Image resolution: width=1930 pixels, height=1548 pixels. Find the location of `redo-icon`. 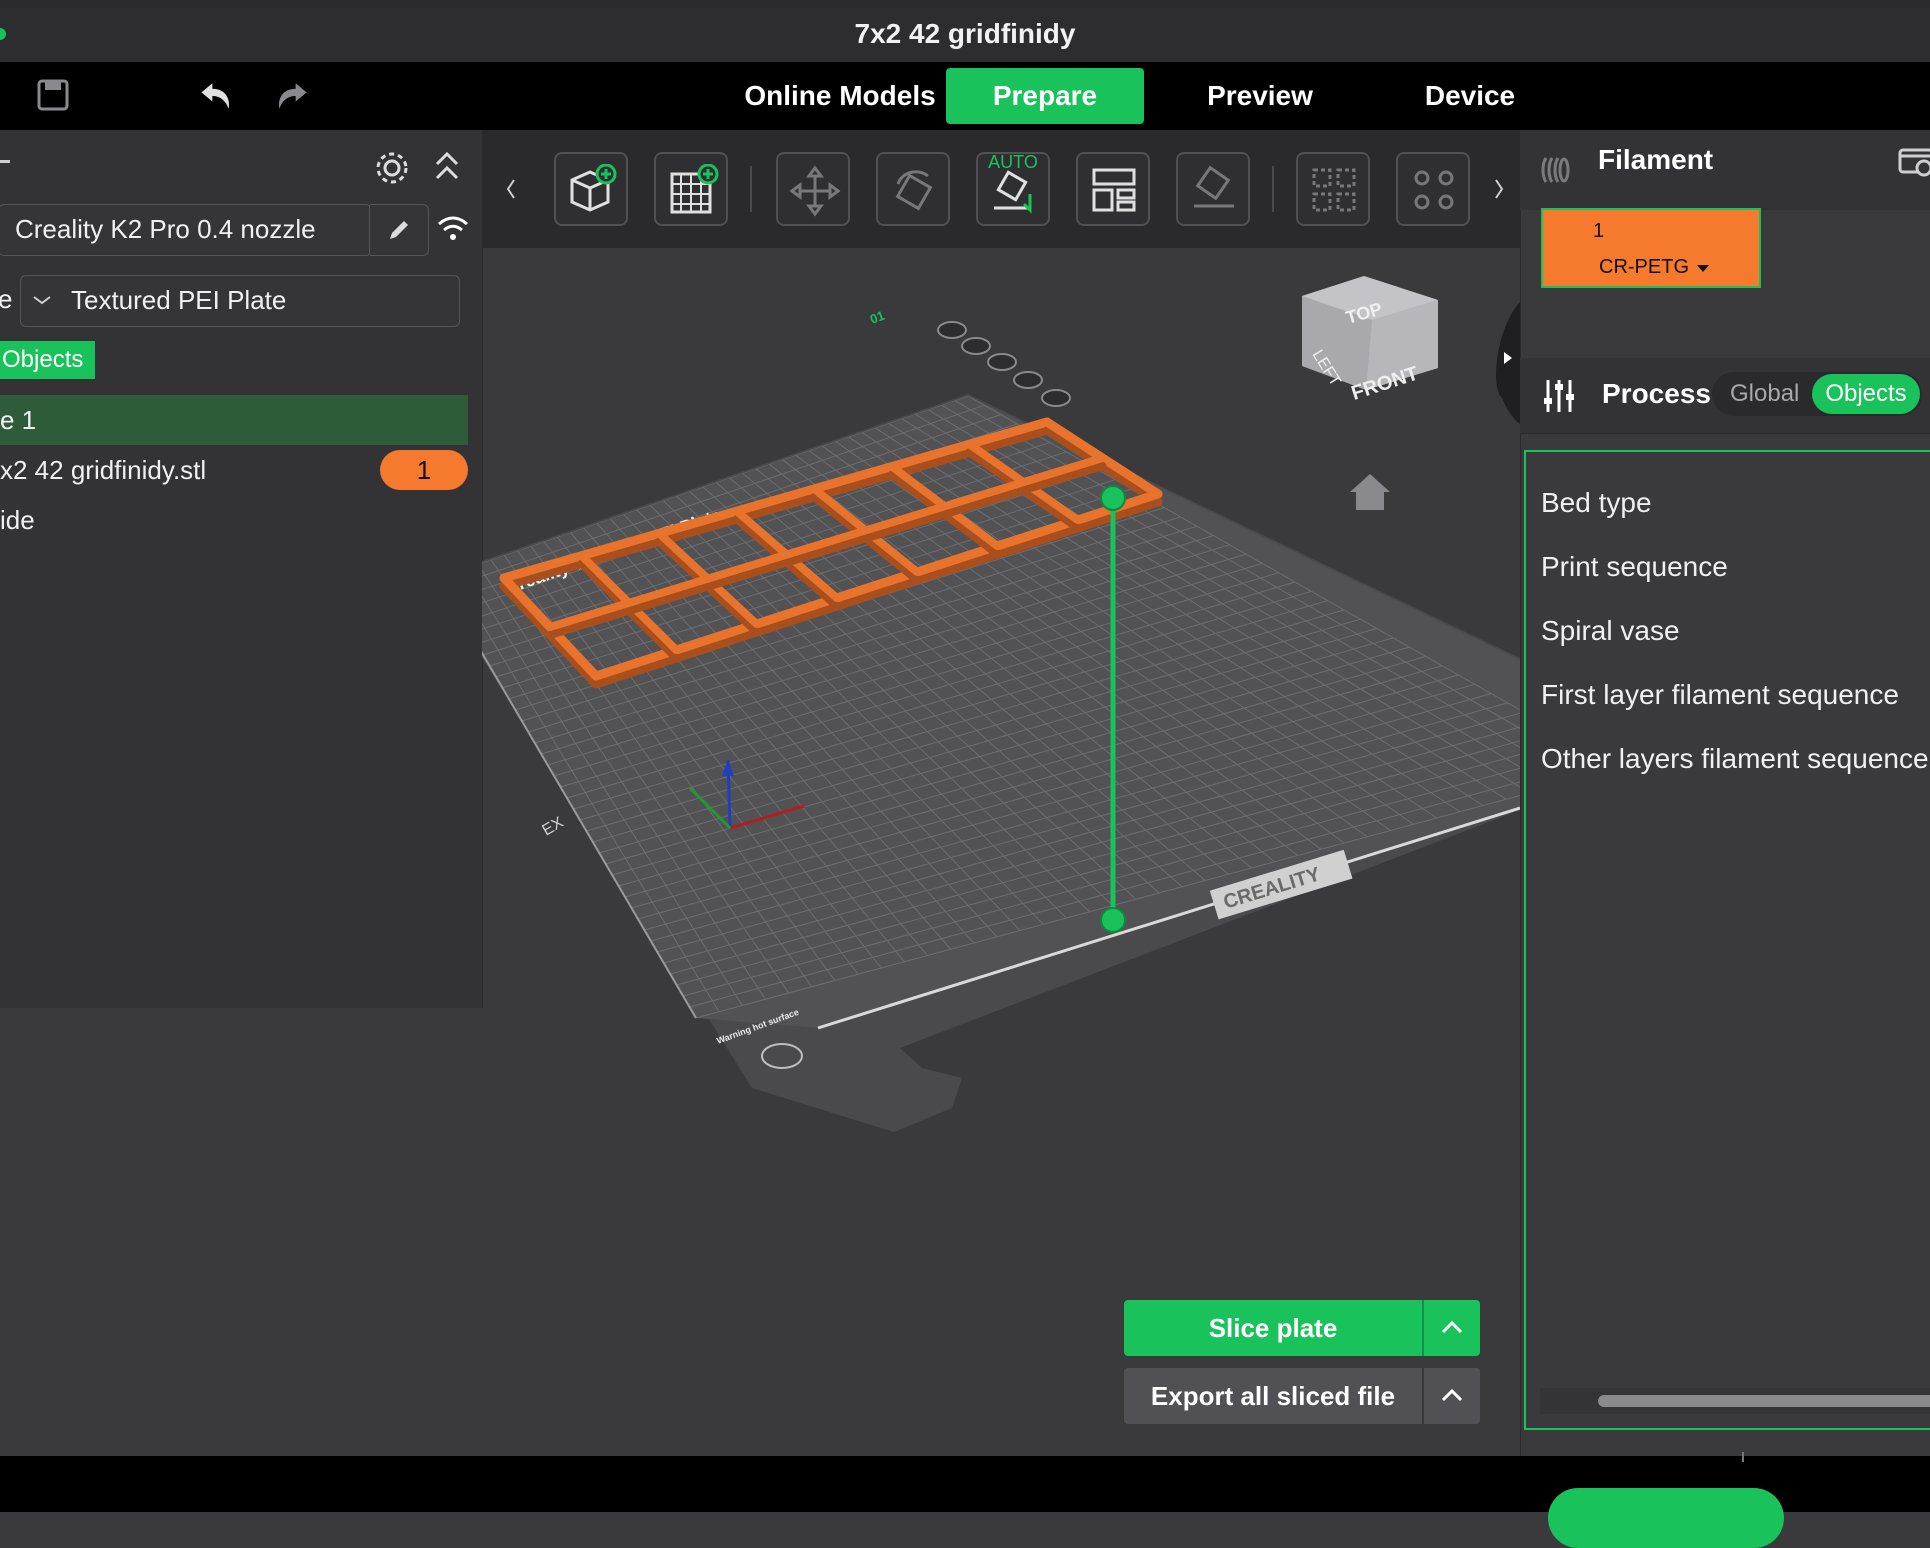

redo-icon is located at coordinates (292, 96).